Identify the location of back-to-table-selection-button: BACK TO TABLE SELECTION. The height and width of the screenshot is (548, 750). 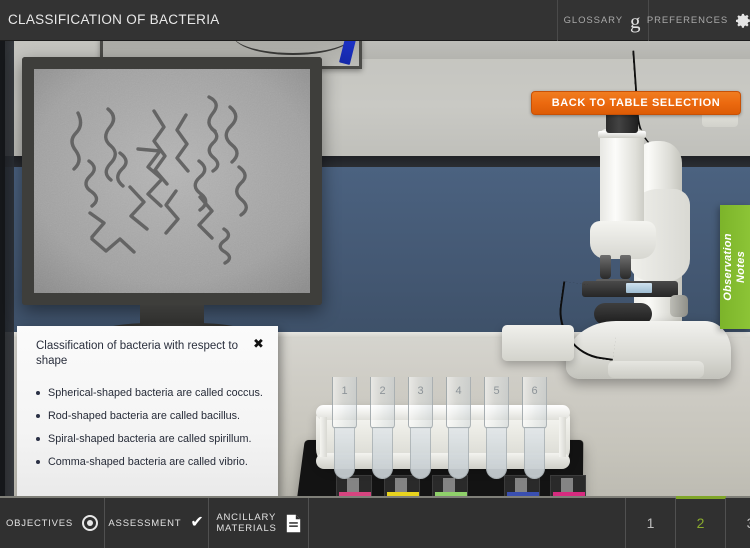
(636, 103).